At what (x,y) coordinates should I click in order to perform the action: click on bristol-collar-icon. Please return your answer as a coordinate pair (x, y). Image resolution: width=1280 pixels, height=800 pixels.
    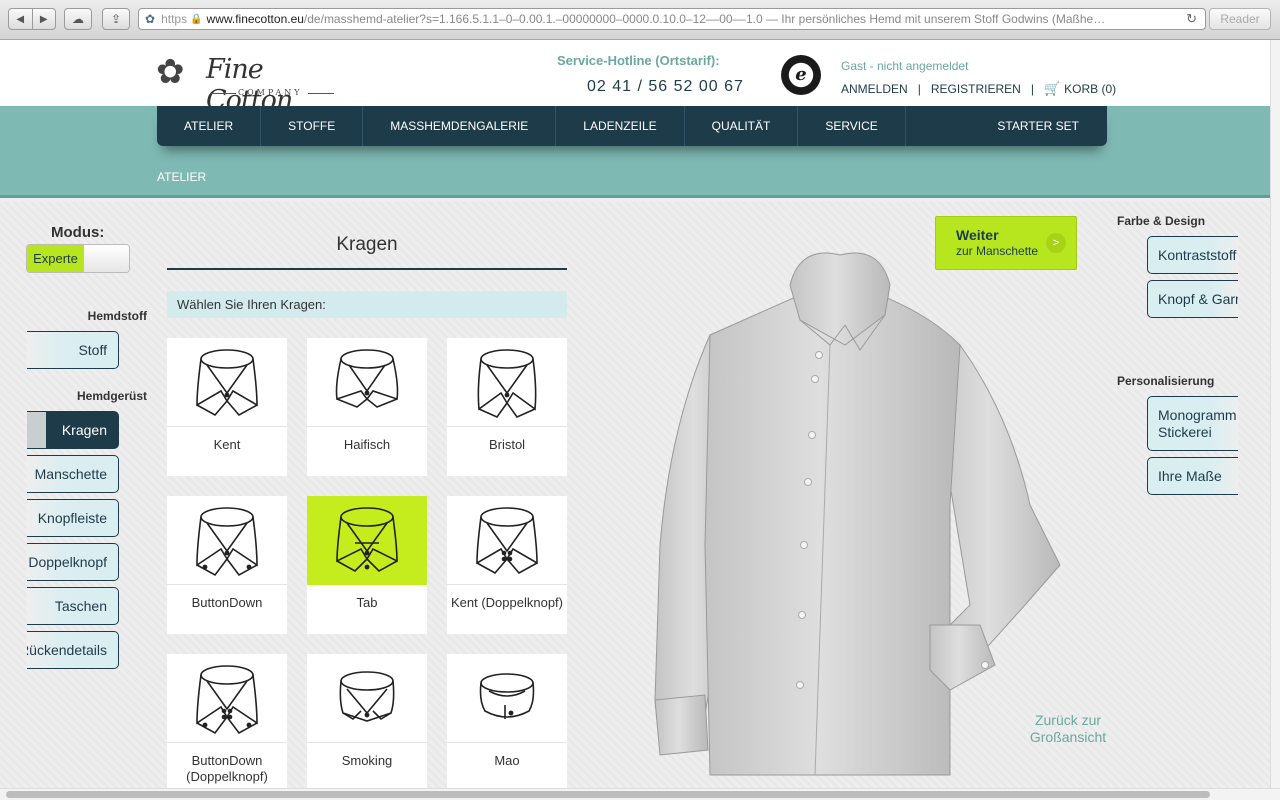
    Looking at the image, I should click on (507, 383).